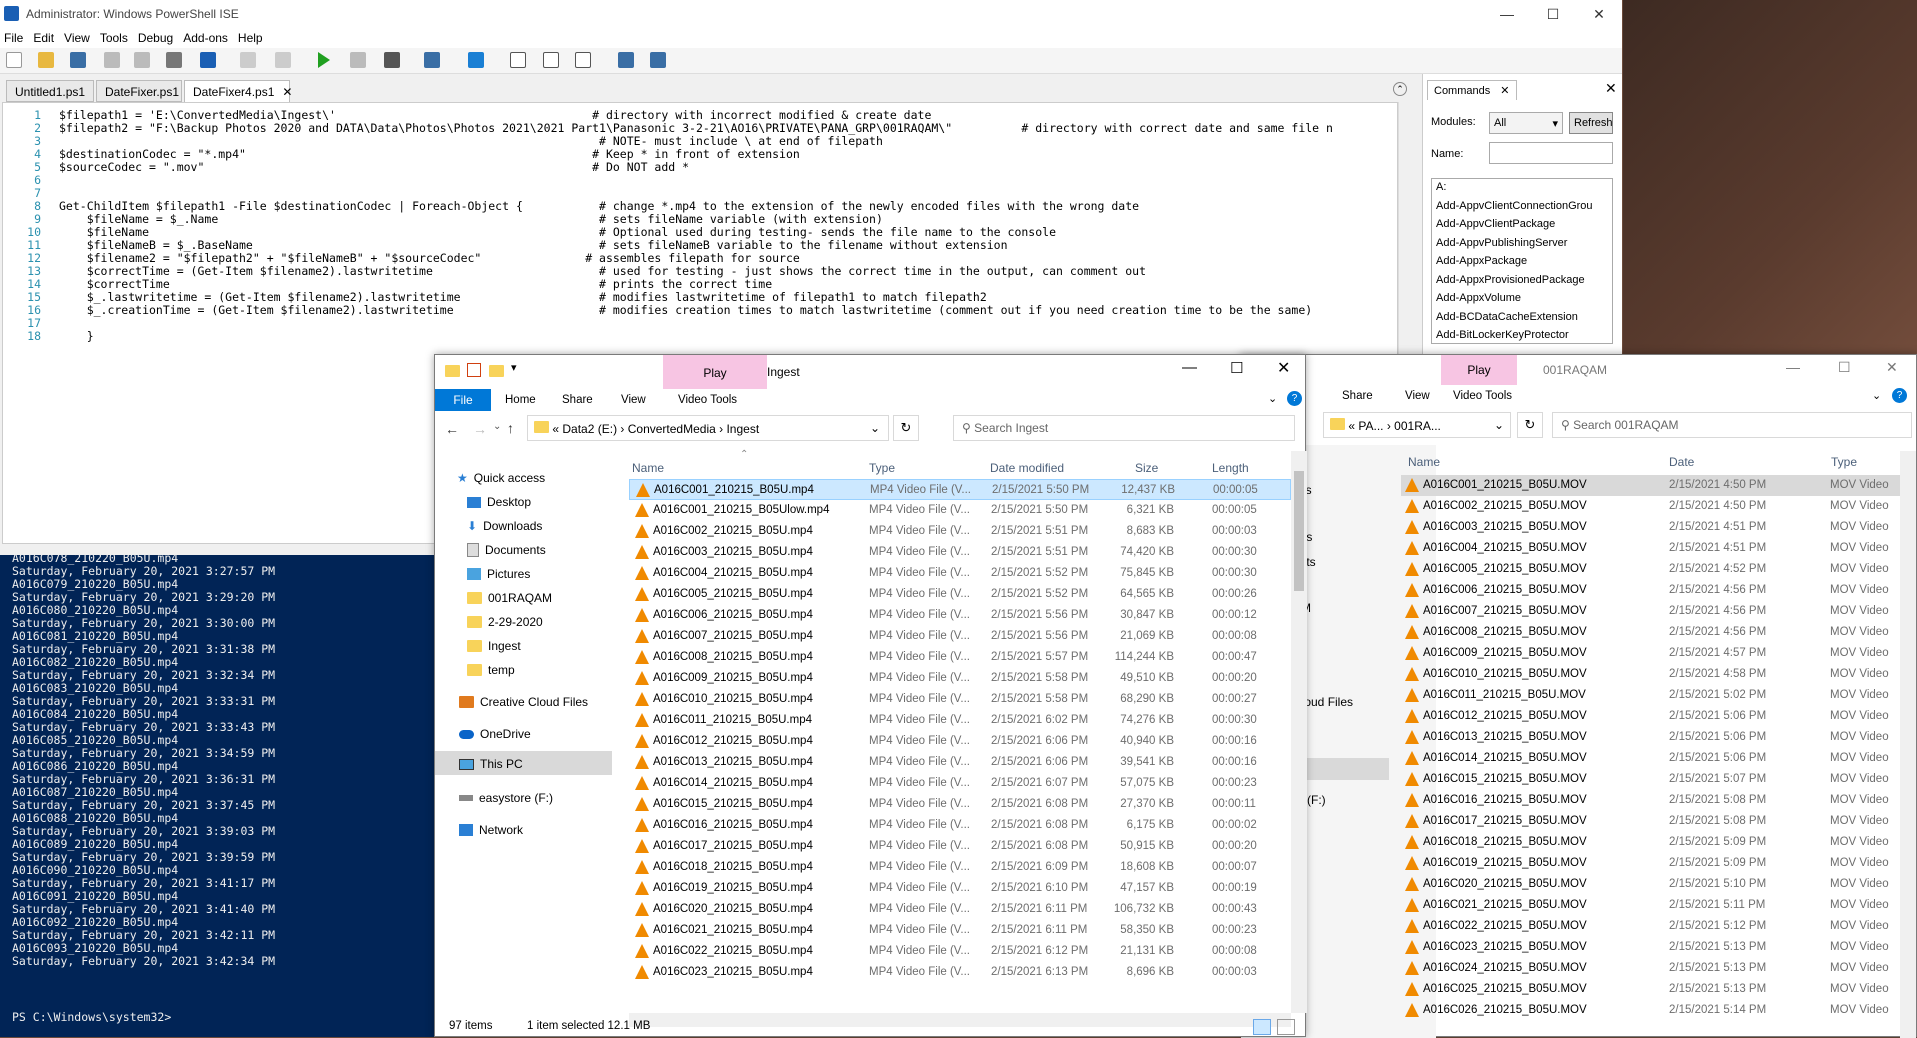  I want to click on help-icon: ?, so click(1899, 395).